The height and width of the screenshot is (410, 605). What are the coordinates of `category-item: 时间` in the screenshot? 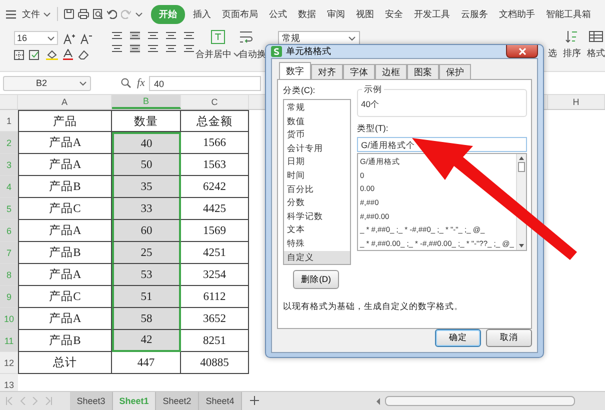 It's located at (317, 175).